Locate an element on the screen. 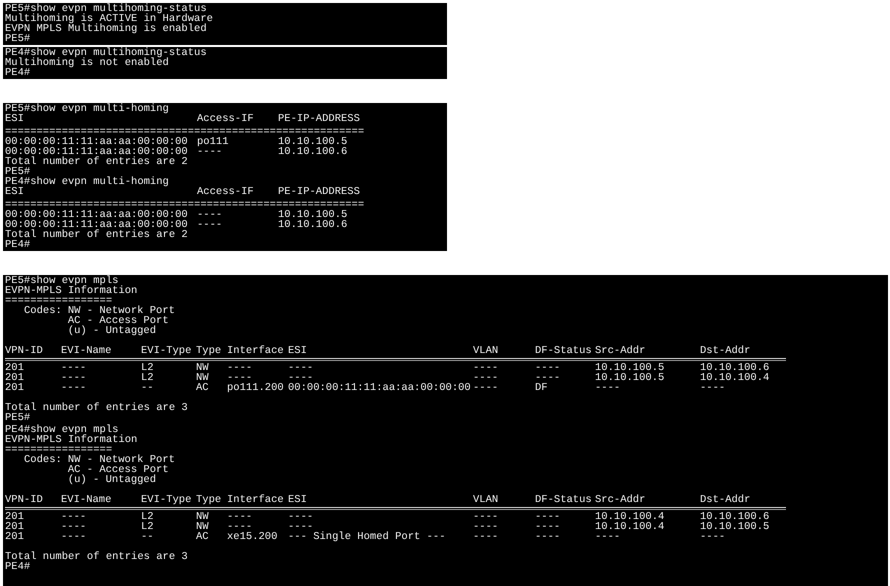 This screenshot has width=890, height=586. command-line: PE4#show evpn multi-homing is located at coordinates (87, 182).